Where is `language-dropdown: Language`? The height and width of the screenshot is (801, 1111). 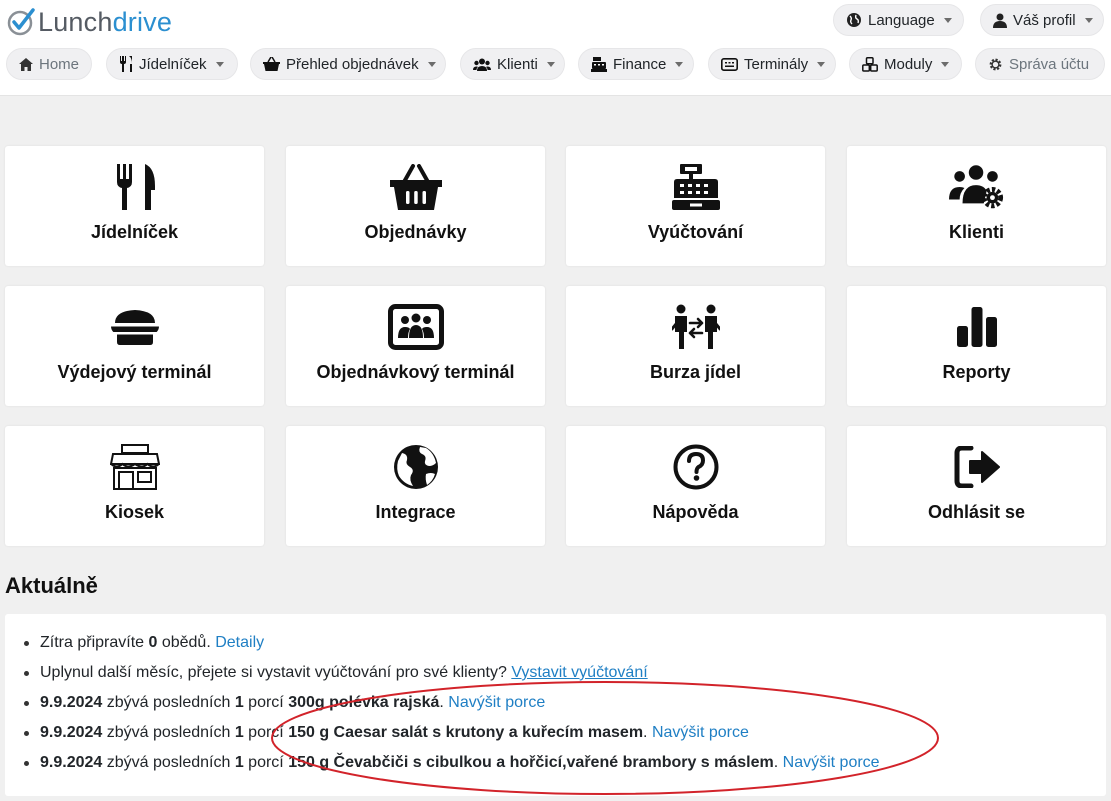
language-dropdown: Language is located at coordinates (898, 20).